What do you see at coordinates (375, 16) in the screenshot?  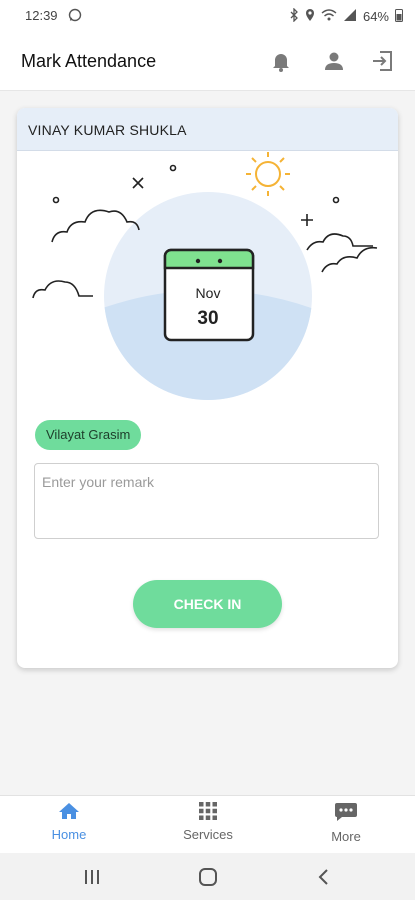 I see `battery-label: 64%` at bounding box center [375, 16].